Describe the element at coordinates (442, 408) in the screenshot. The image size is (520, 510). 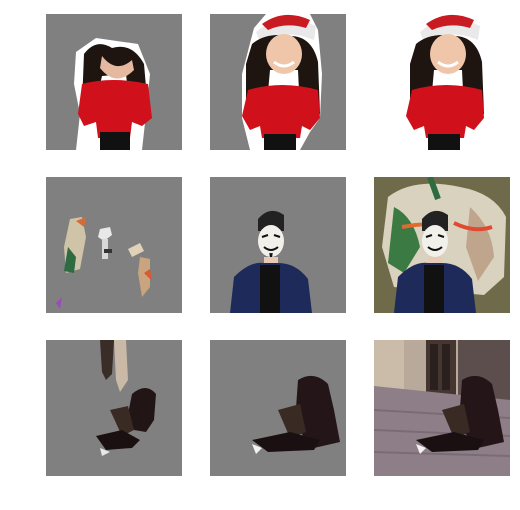
I see `row3-original-image` at that location.